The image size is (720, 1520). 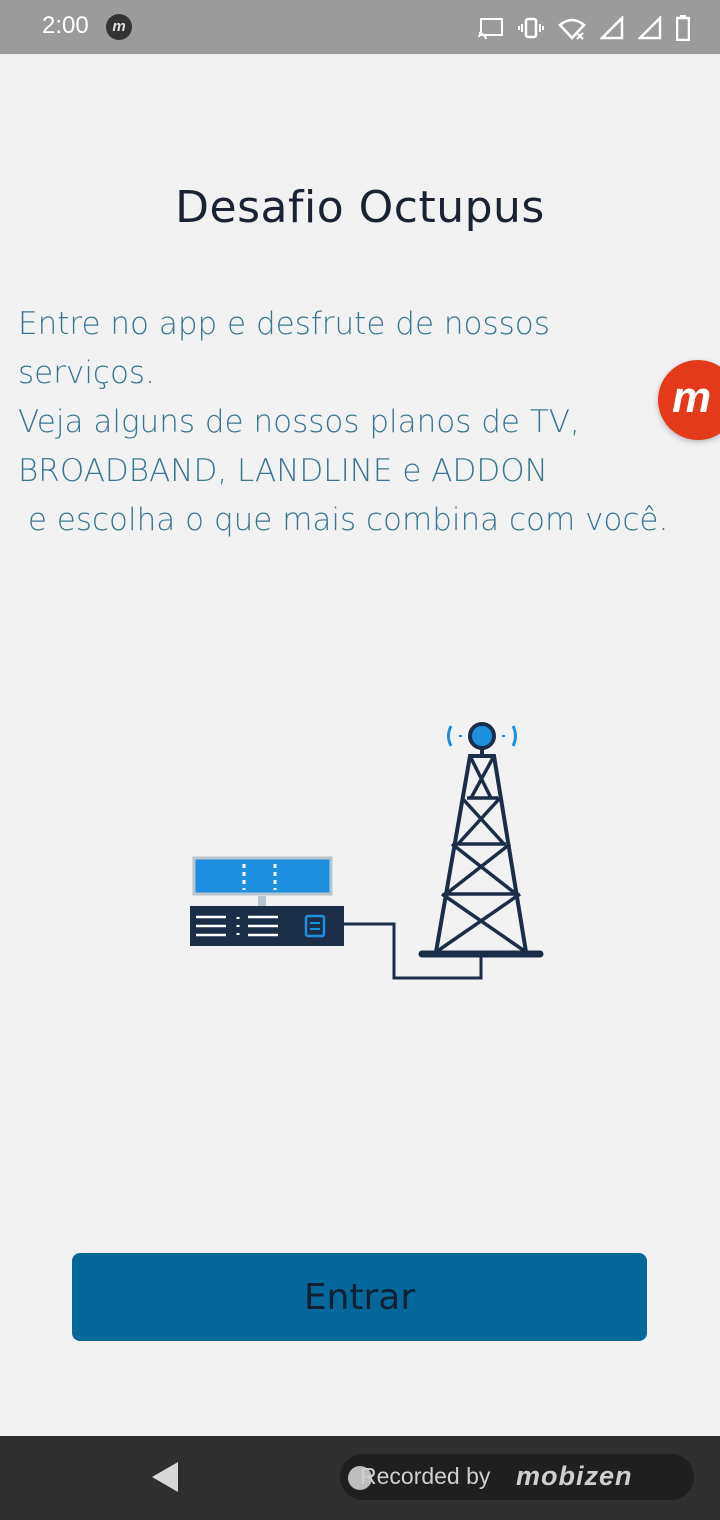 What do you see at coordinates (481, 840) in the screenshot?
I see `antenna-tower-icon` at bounding box center [481, 840].